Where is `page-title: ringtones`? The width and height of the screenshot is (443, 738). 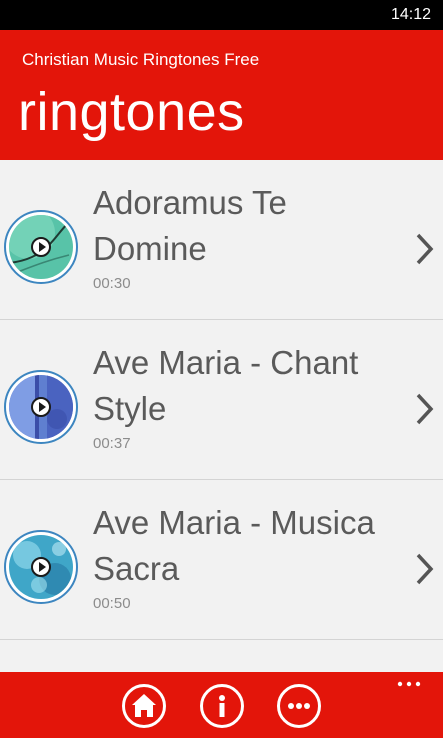 page-title: ringtones is located at coordinates (131, 112).